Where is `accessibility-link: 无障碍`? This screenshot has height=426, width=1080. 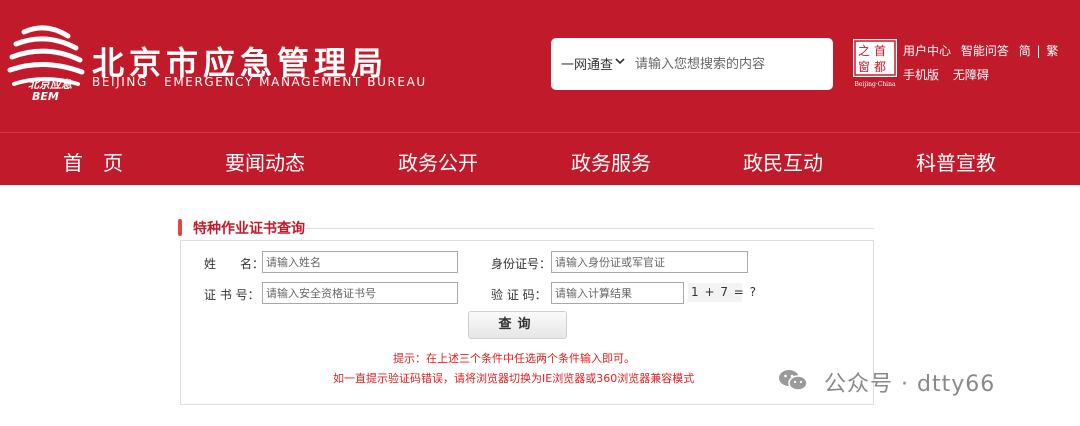 accessibility-link: 无障碍 is located at coordinates (971, 75).